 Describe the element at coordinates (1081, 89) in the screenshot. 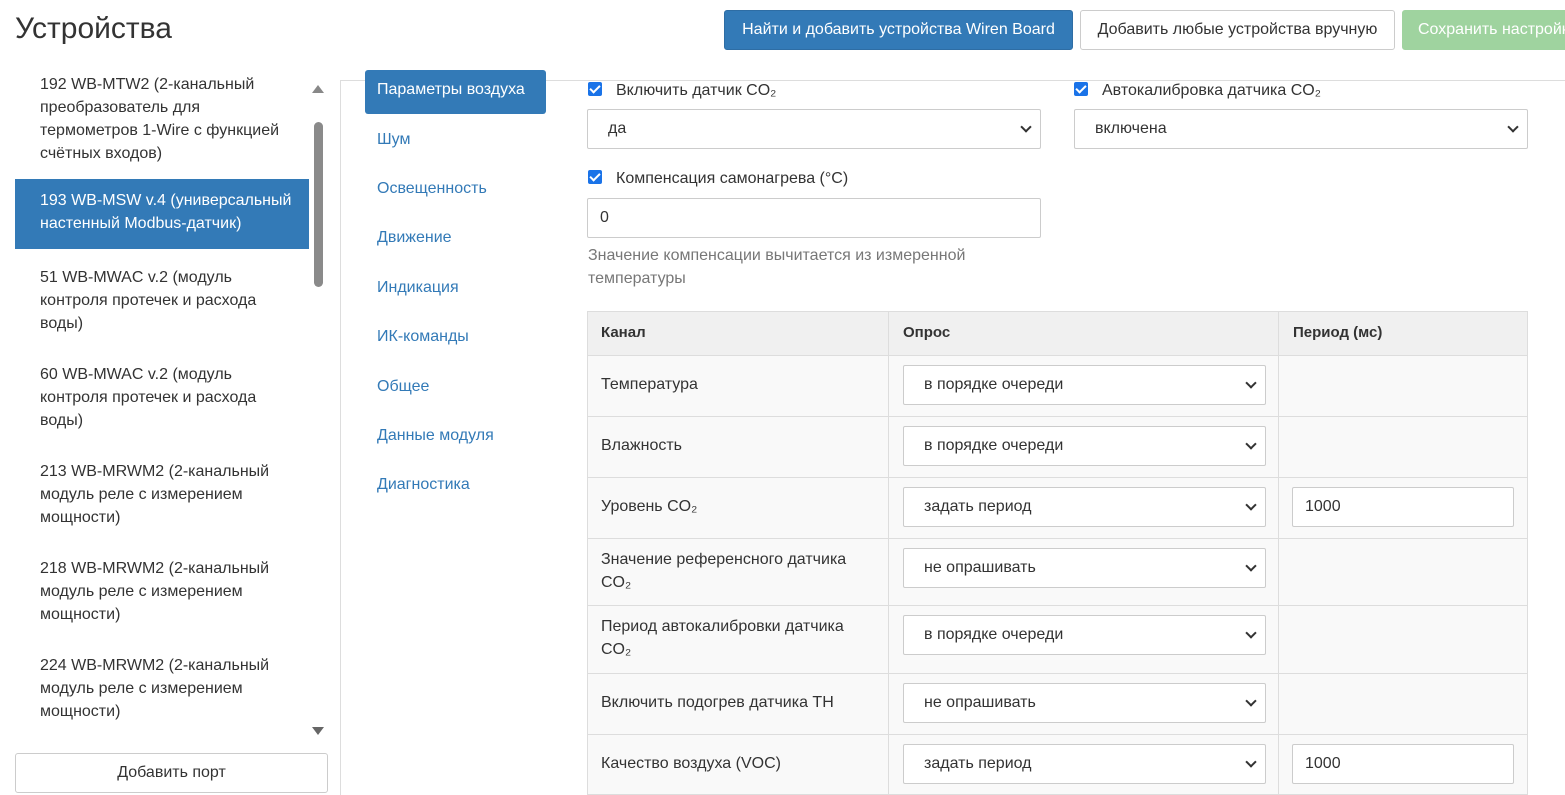

I see `co2-autocal-checkbox` at that location.